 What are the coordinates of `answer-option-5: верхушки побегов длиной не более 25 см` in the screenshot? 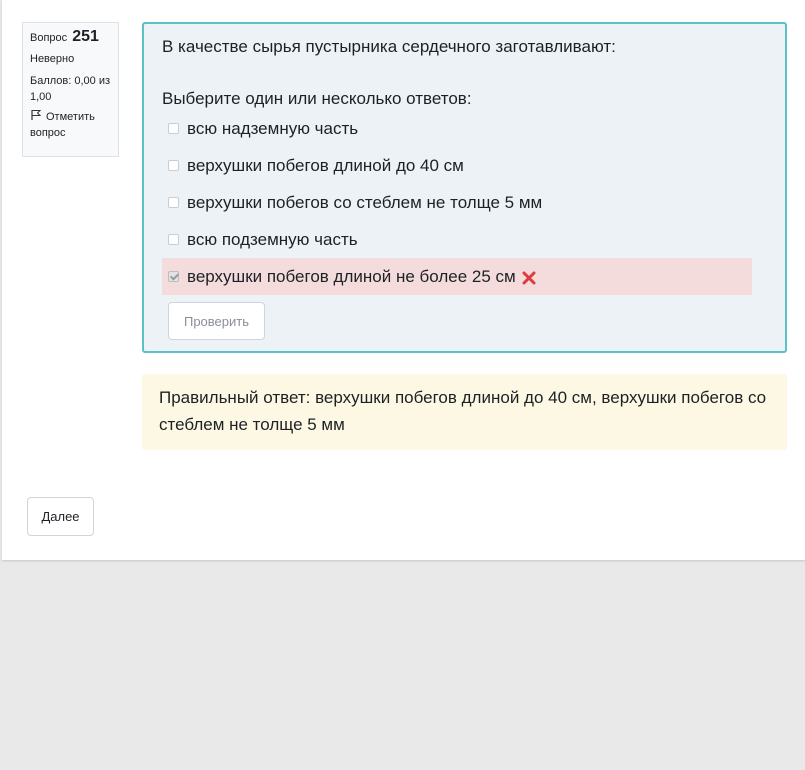 It's located at (457, 276).